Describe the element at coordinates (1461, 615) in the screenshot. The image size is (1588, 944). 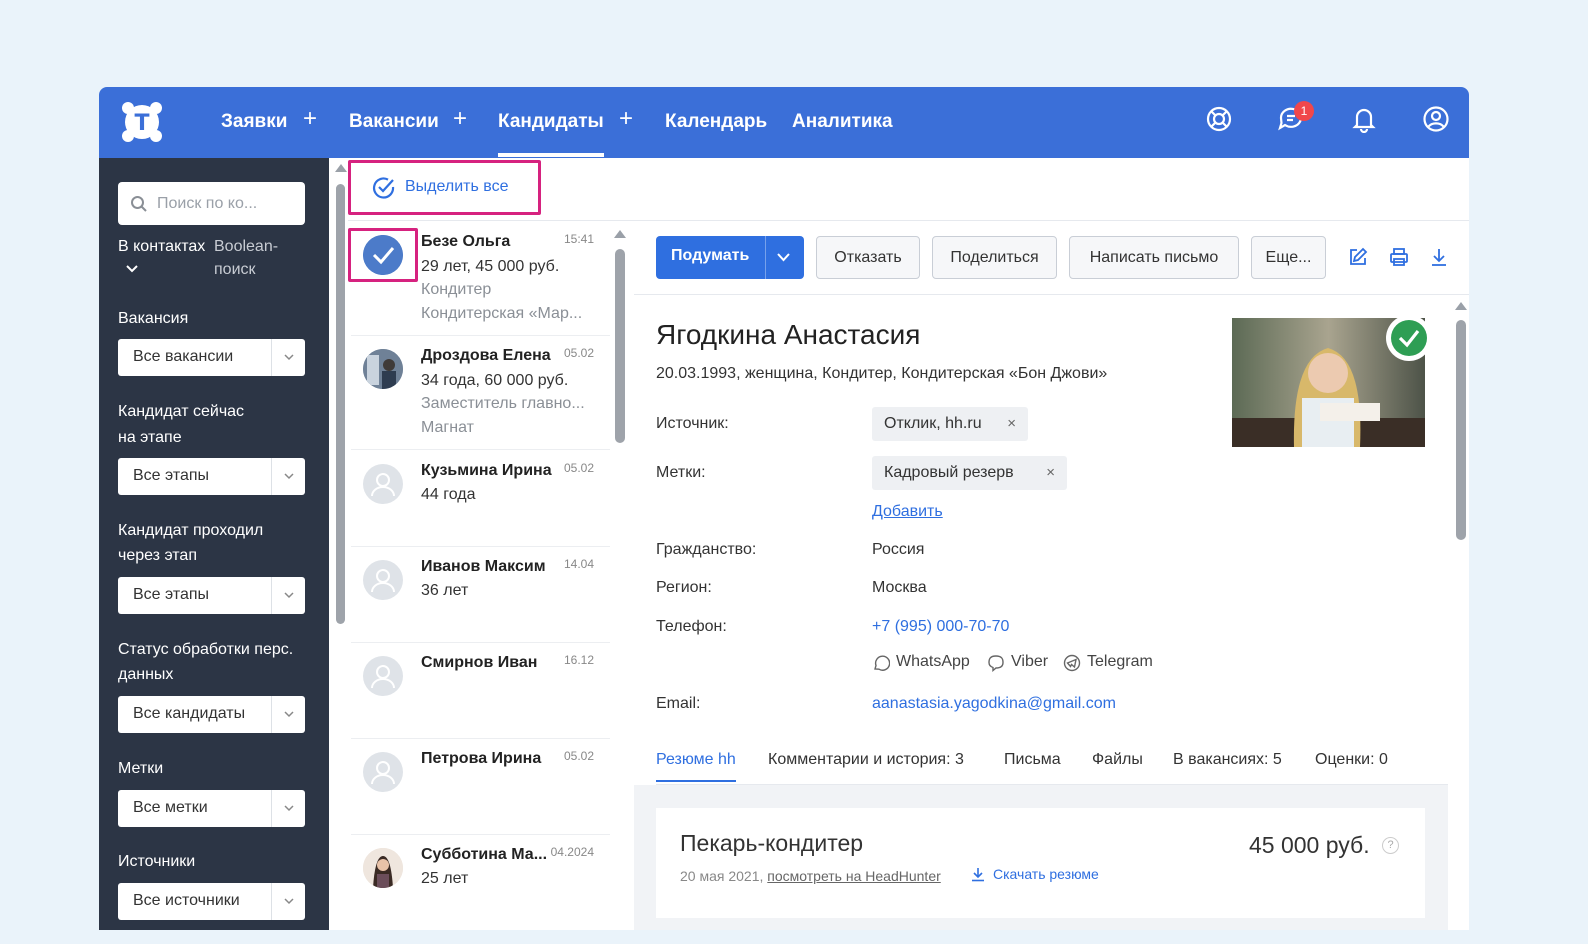
I see `detail-scrollbar` at that location.